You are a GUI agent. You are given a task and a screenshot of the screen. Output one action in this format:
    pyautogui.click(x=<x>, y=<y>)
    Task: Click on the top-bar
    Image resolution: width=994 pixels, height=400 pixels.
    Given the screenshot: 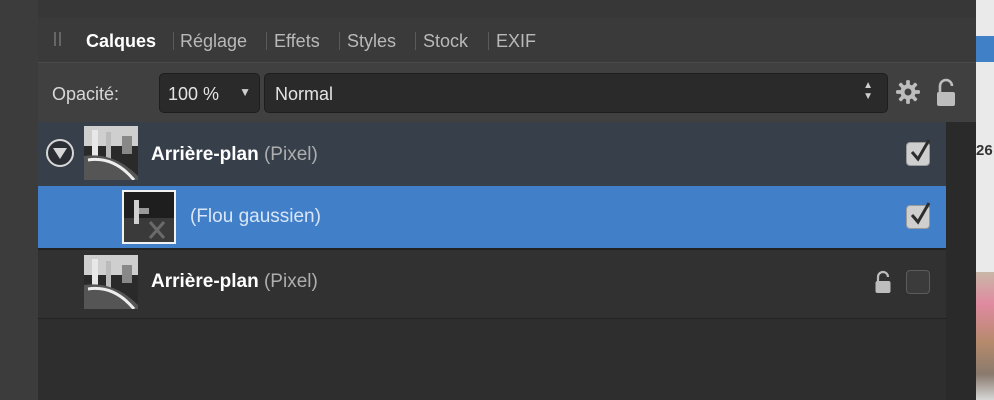 What is the action you would take?
    pyautogui.click(x=507, y=9)
    